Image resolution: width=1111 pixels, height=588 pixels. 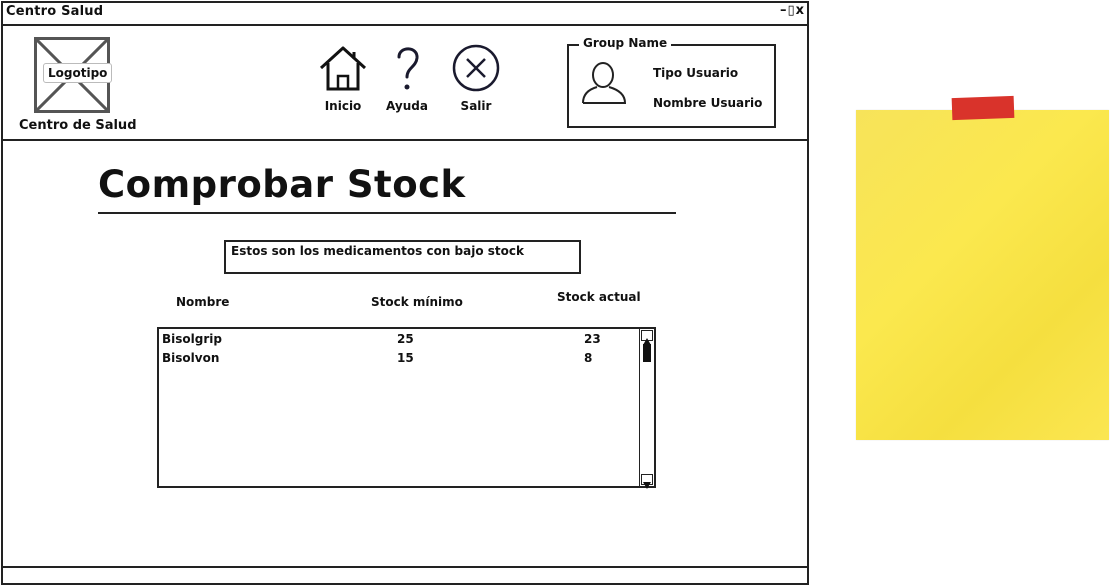 What do you see at coordinates (476, 68) in the screenshot?
I see `close-circle-icon` at bounding box center [476, 68].